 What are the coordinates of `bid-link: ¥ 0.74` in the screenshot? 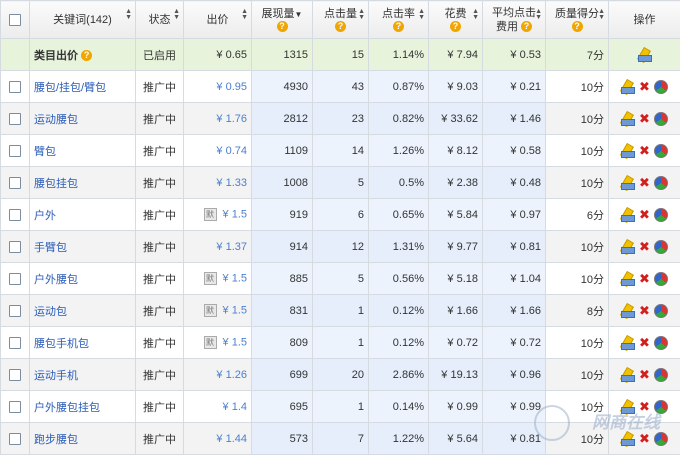 It's located at (231, 151).